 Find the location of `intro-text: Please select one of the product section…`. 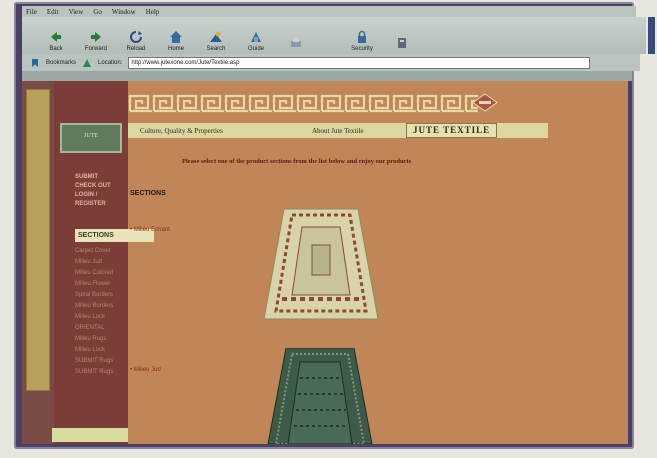

intro-text: Please select one of the product section… is located at coordinates (297, 161).